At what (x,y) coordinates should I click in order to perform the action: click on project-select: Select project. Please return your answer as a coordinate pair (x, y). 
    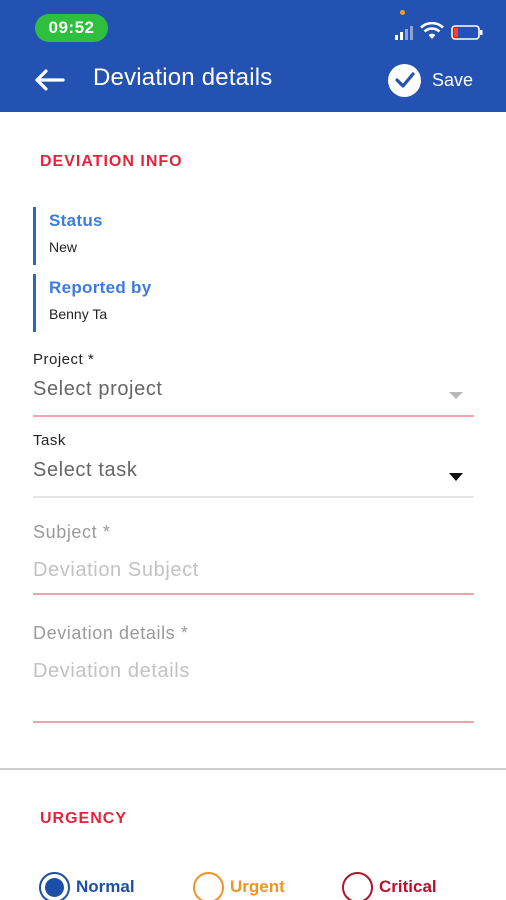
    Looking at the image, I should click on (253, 395).